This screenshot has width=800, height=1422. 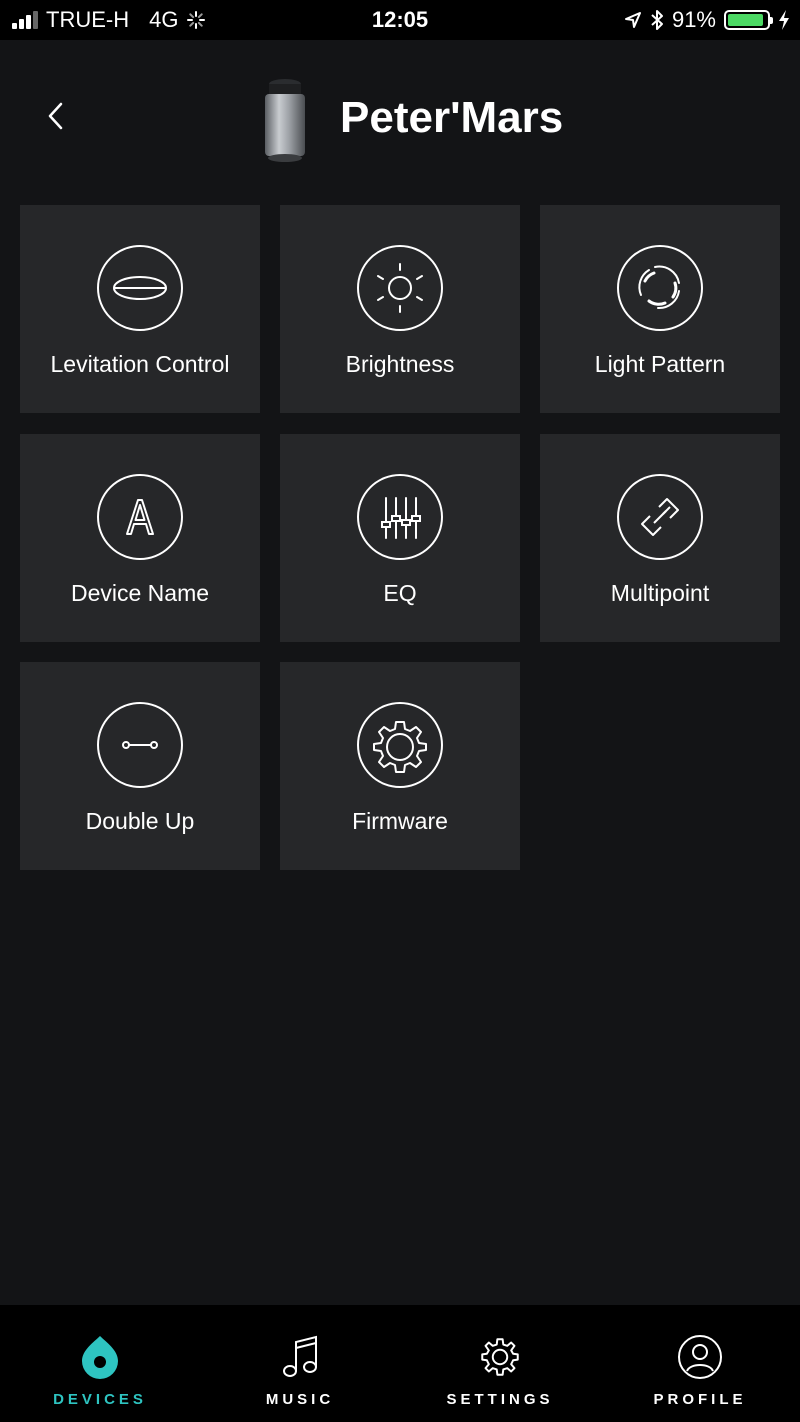 I want to click on tile-multipoint: Multipoint, so click(x=660, y=538).